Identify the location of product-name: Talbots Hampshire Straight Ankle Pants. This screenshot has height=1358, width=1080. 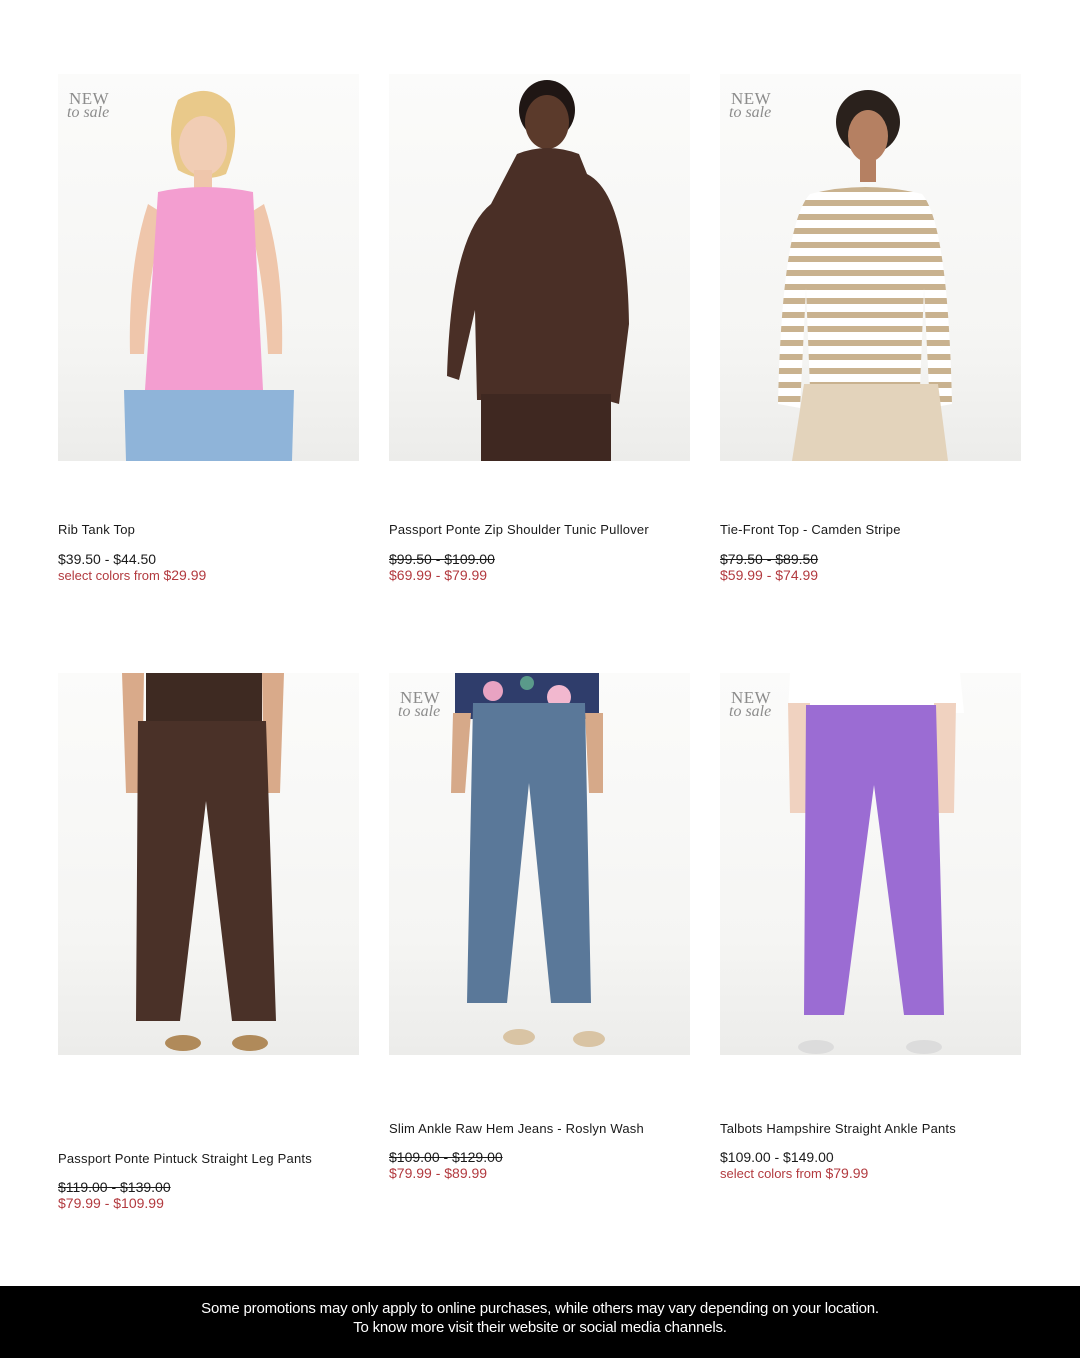
(838, 1128).